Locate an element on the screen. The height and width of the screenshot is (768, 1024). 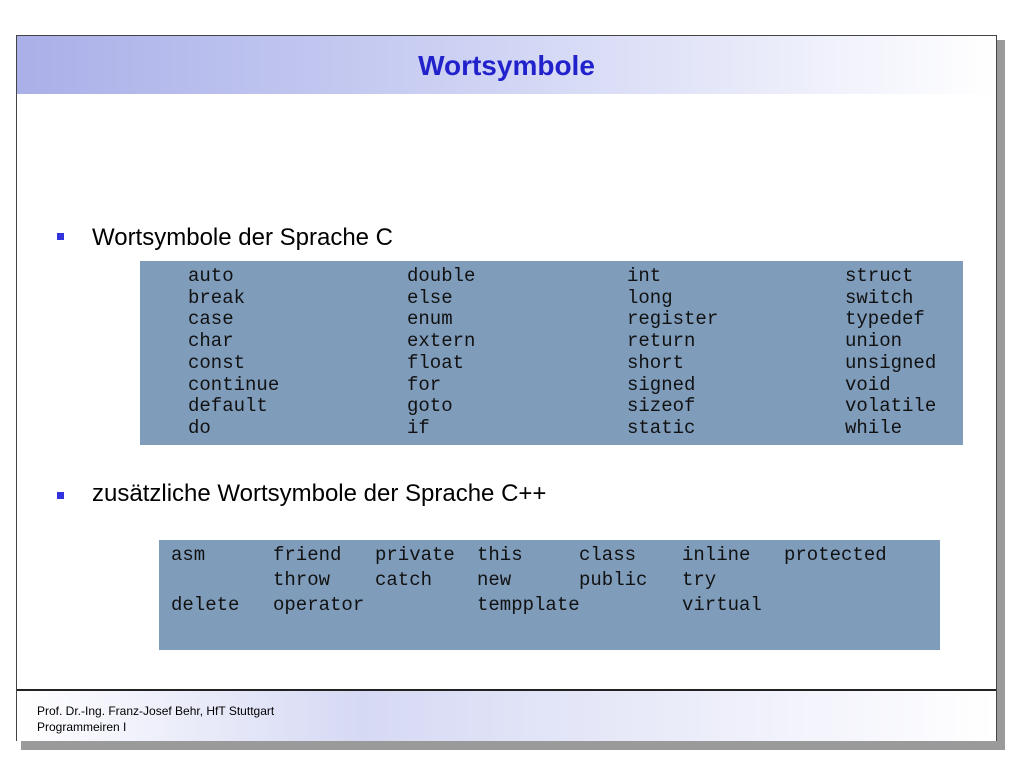
c-keyword: void is located at coordinates (868, 384).